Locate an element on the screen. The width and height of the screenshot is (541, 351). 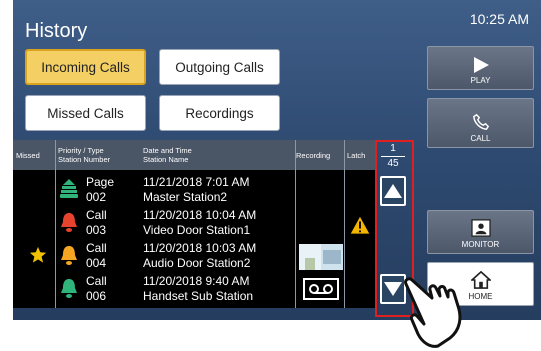
tab-incoming-calls: Incoming Calls is located at coordinates (85, 67).